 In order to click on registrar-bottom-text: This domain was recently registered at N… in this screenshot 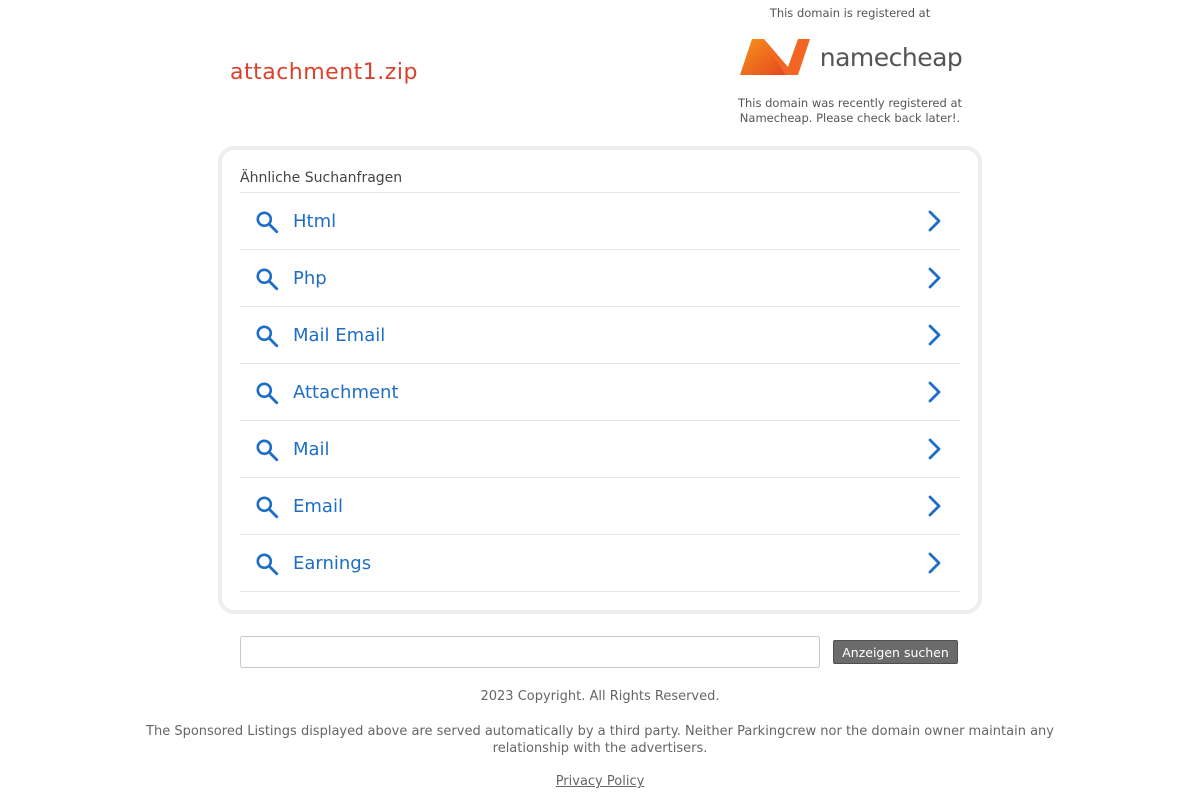, I will do `click(850, 110)`.